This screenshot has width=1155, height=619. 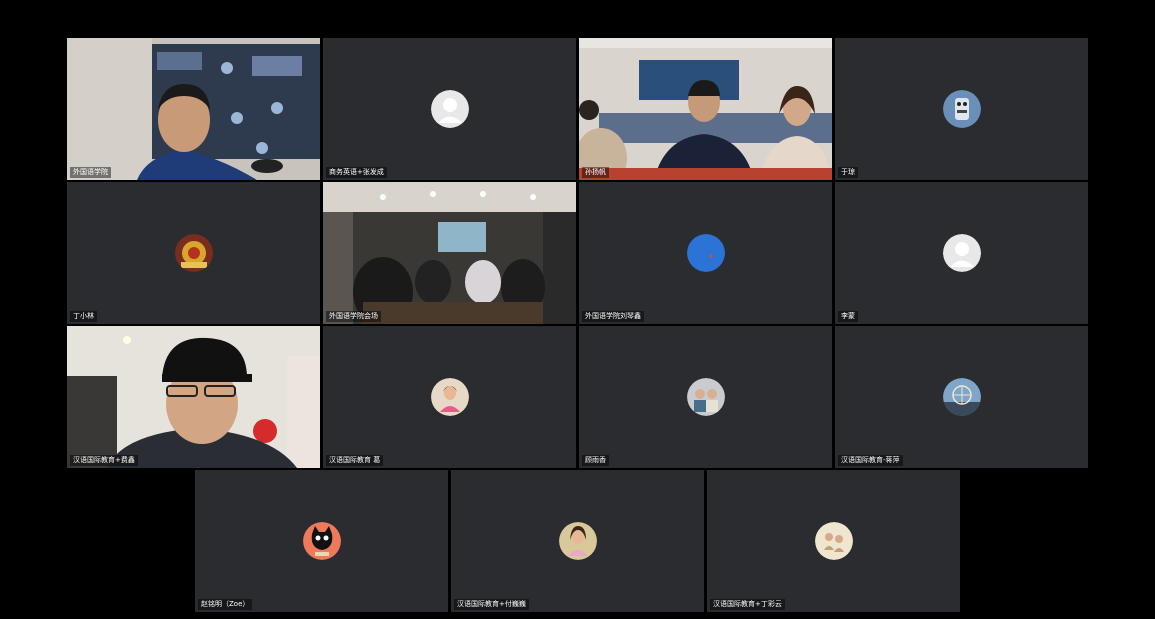 What do you see at coordinates (848, 172) in the screenshot?
I see `participant-name: 于琼` at bounding box center [848, 172].